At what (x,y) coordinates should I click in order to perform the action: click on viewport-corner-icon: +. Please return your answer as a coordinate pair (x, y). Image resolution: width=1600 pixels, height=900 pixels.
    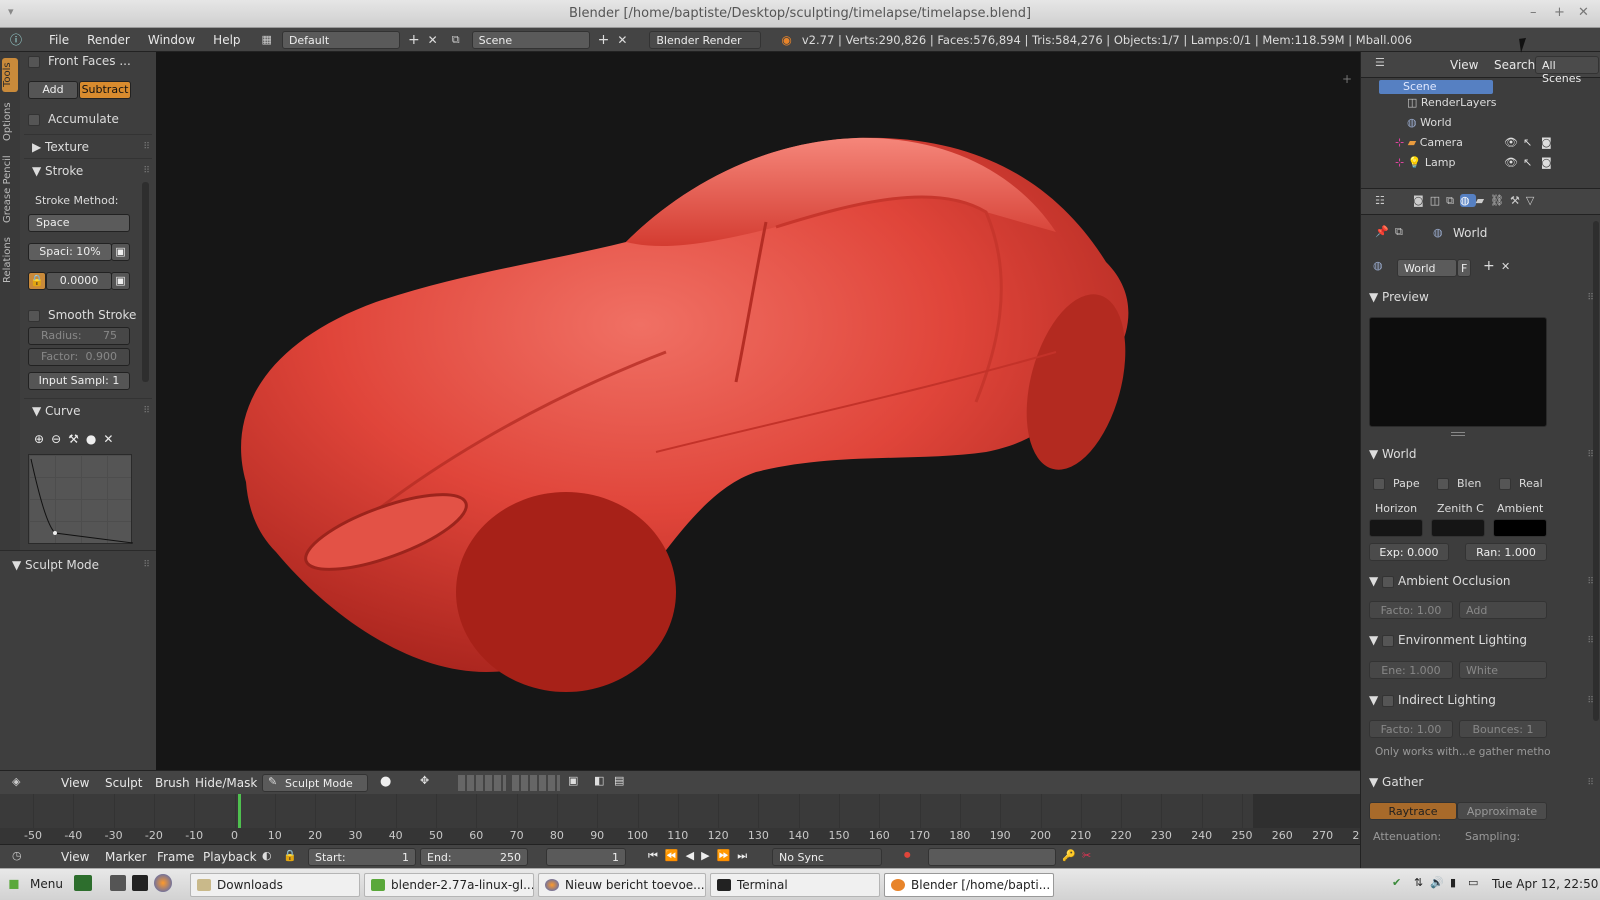
    Looking at the image, I should click on (1347, 79).